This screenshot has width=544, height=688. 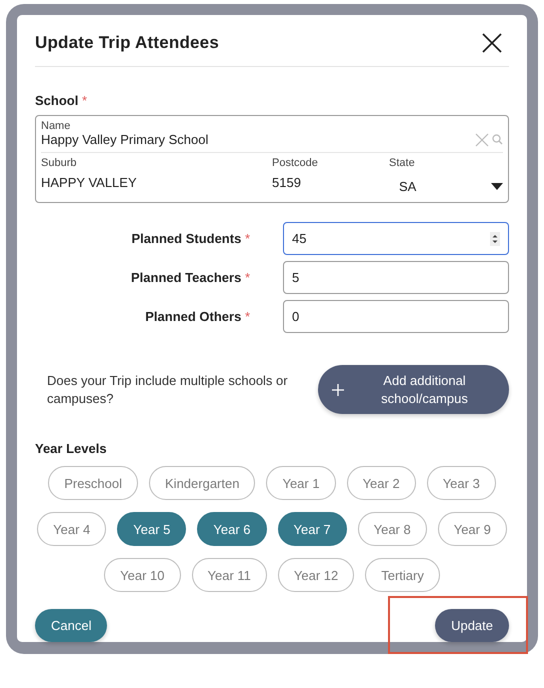 What do you see at coordinates (71, 625) in the screenshot?
I see `cancel-button: Cancel` at bounding box center [71, 625].